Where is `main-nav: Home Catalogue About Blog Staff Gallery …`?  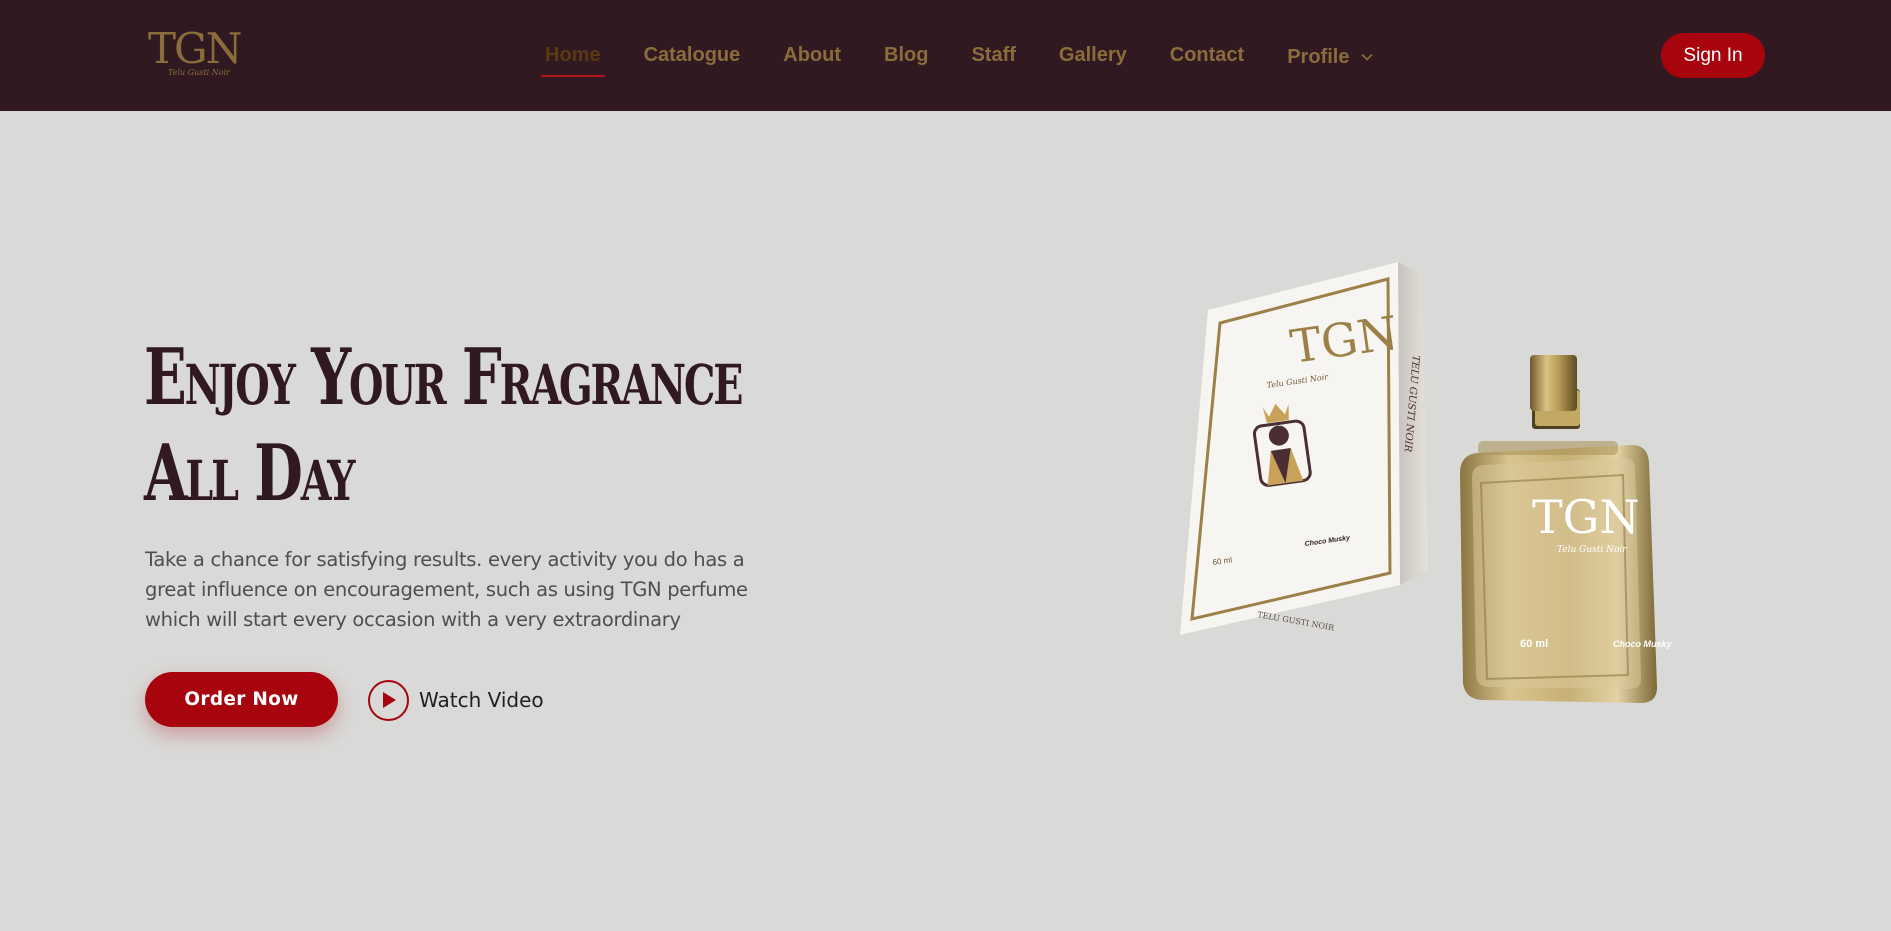 main-nav: Home Catalogue About Blog Staff Gallery … is located at coordinates (957, 58).